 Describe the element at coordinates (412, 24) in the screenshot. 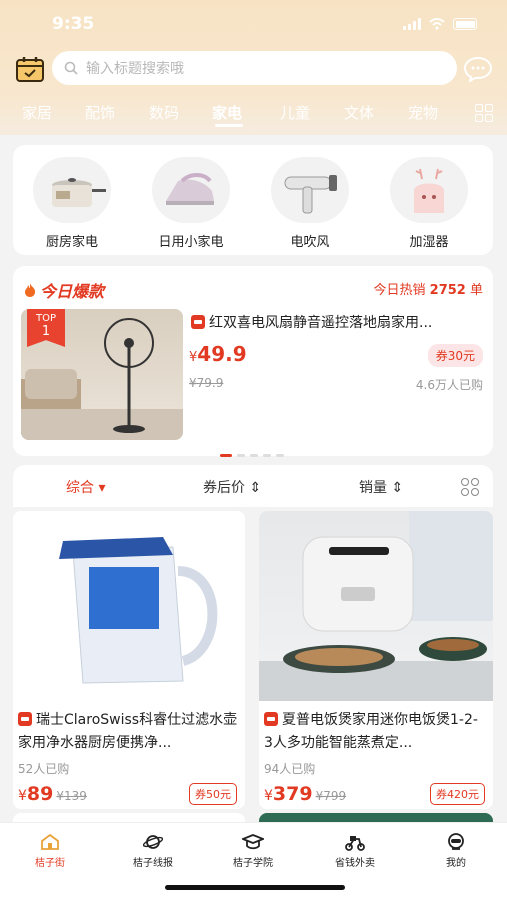

I see `signal-icon` at that location.